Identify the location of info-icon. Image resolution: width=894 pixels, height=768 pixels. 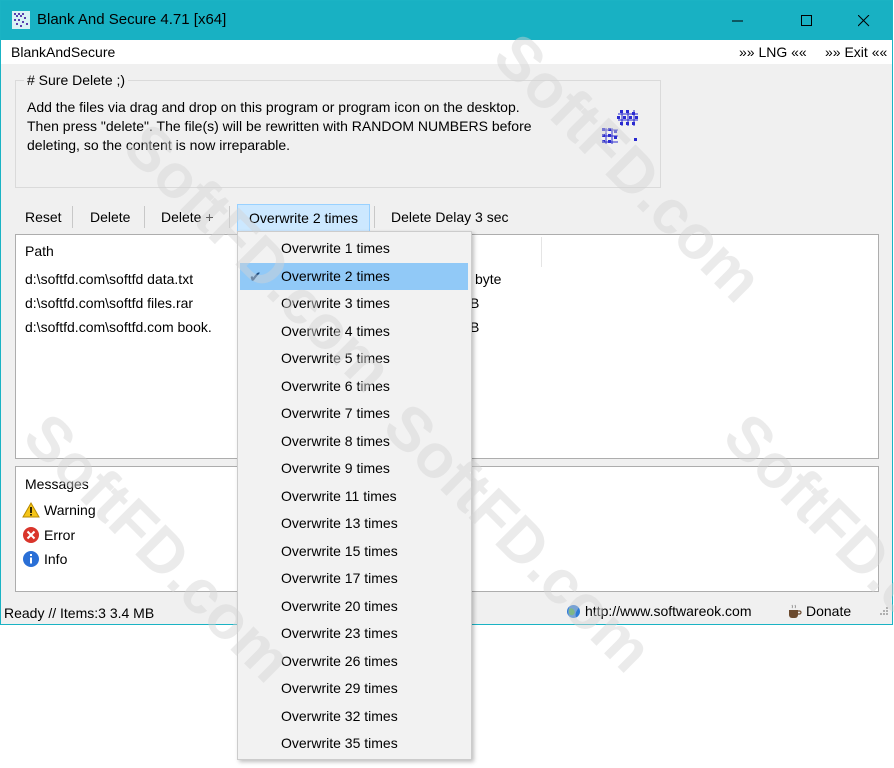
(31, 559).